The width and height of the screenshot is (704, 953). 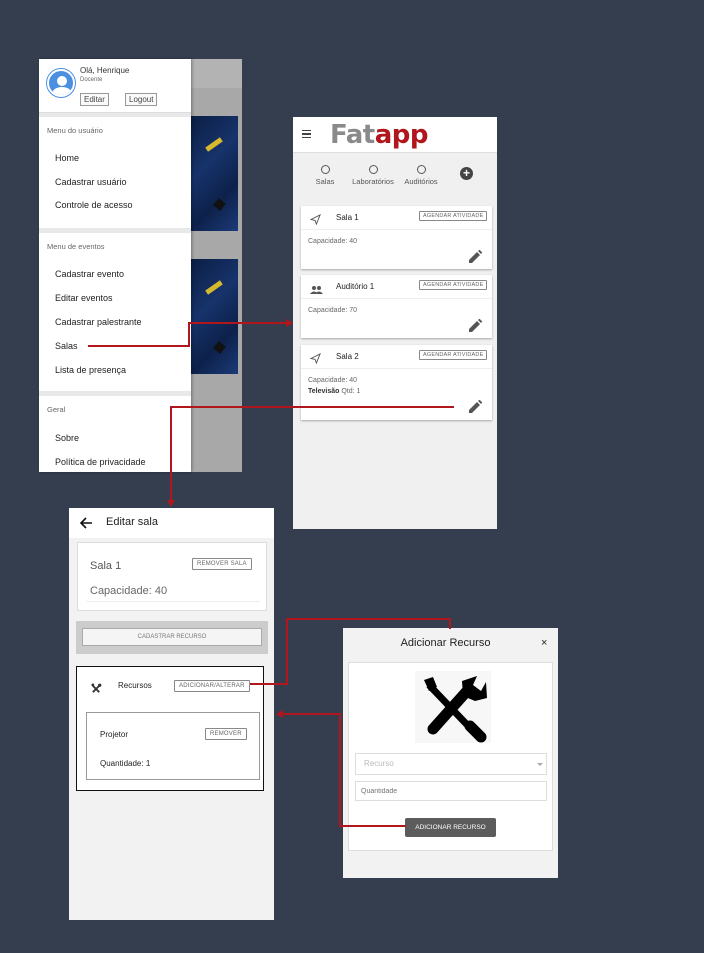 What do you see at coordinates (66, 346) in the screenshot?
I see `menu-item-rooms: Salas` at bounding box center [66, 346].